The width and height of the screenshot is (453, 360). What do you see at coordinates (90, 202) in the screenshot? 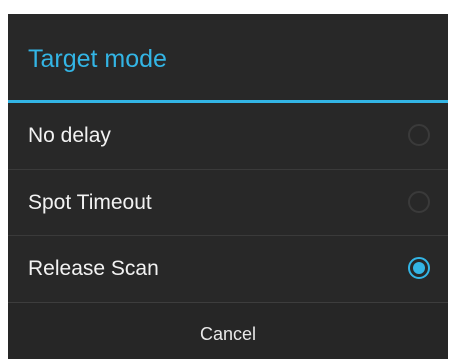
I see `option-label: Spot Timeout` at bounding box center [90, 202].